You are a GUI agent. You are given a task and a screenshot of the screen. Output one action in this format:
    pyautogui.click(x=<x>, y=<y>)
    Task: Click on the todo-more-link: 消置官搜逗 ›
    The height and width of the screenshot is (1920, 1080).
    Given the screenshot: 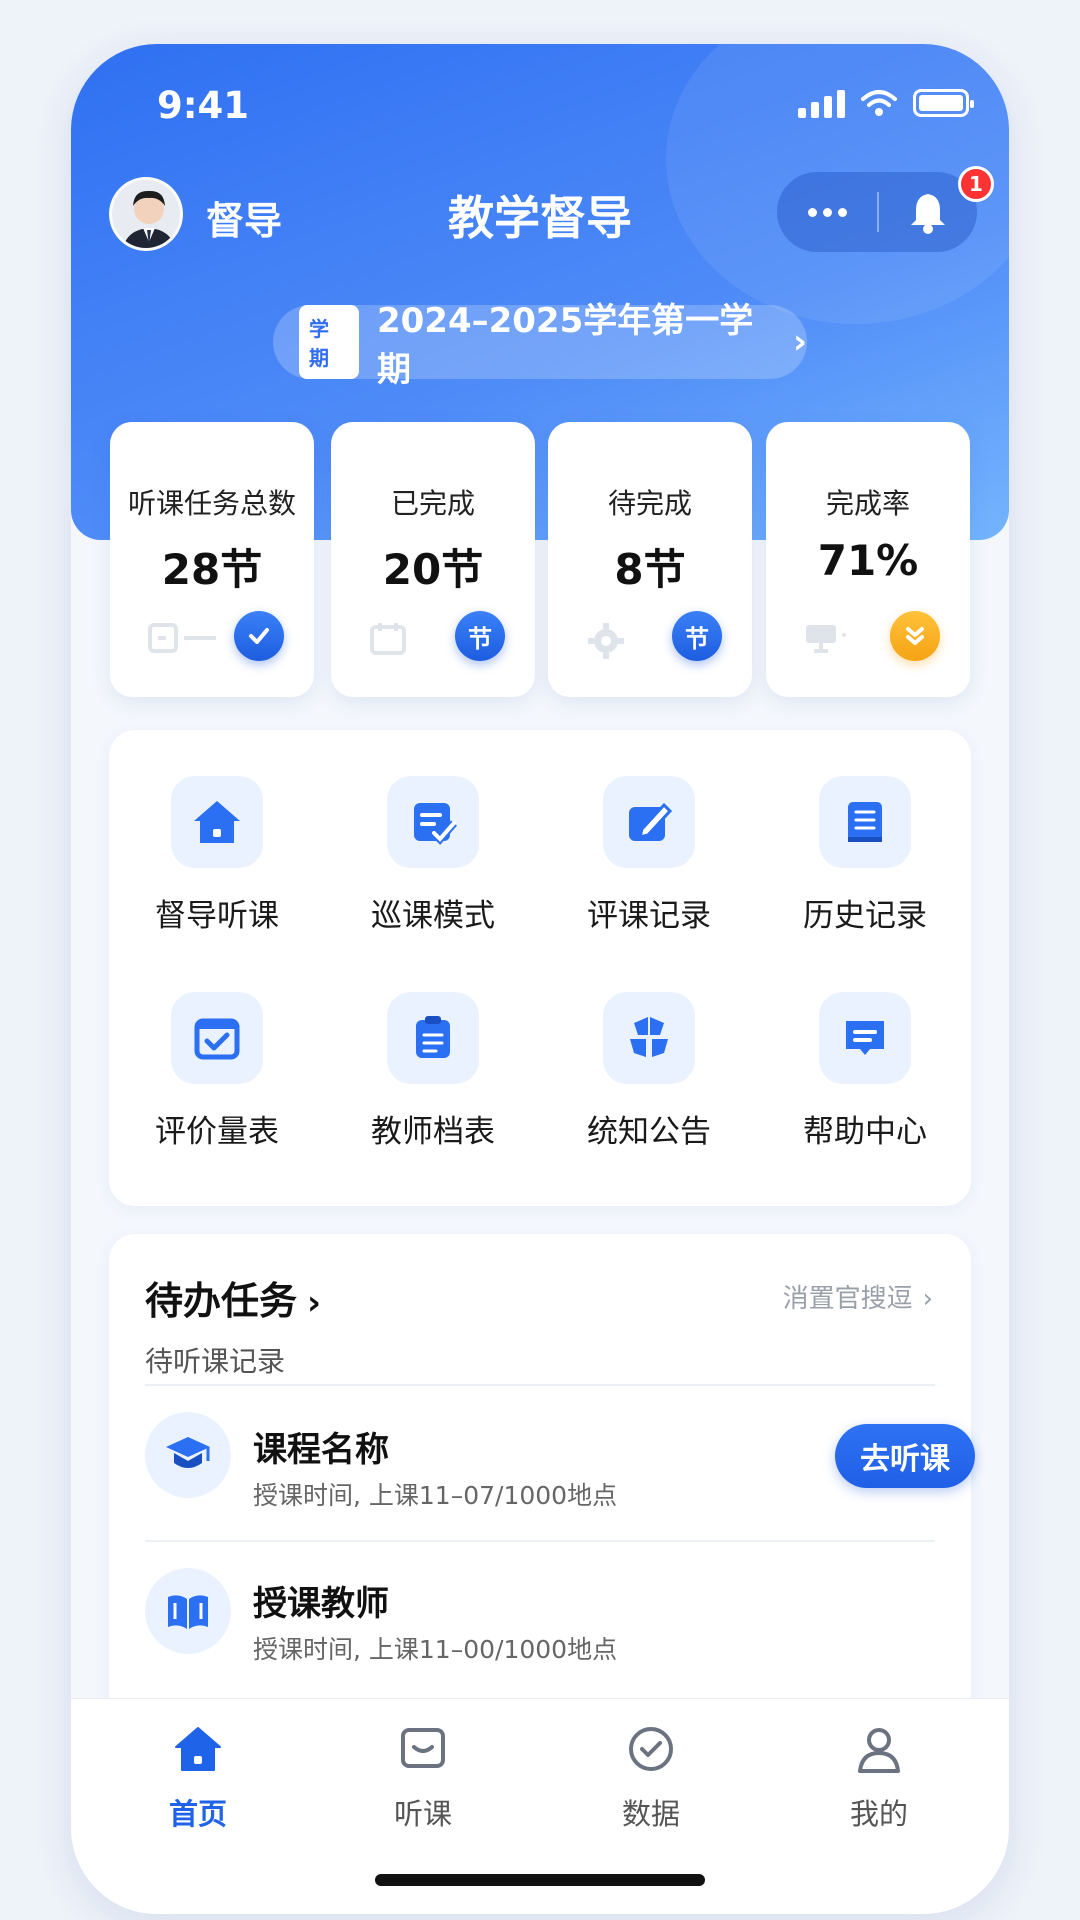 What is the action you would take?
    pyautogui.click(x=858, y=1296)
    